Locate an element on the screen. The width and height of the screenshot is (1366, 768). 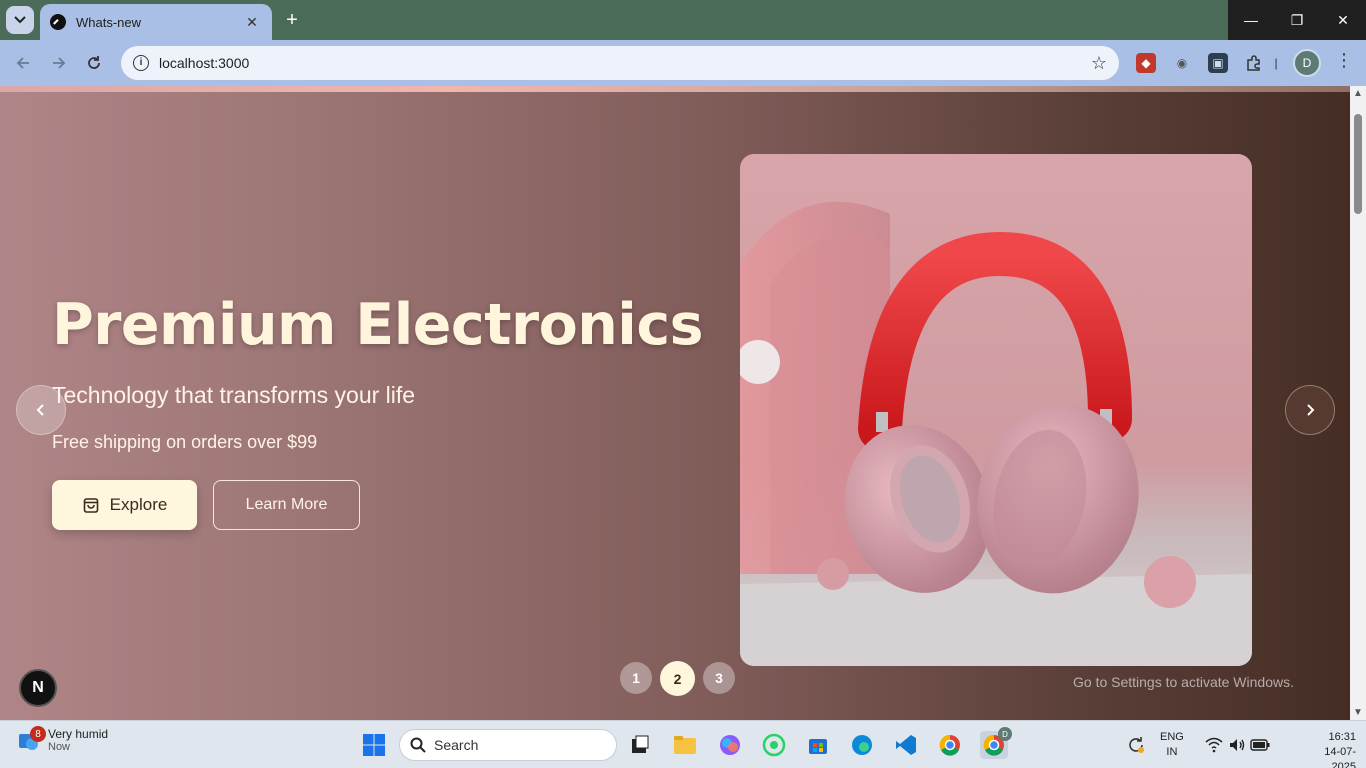
minimize-button: — is located at coordinates (1251, 20).